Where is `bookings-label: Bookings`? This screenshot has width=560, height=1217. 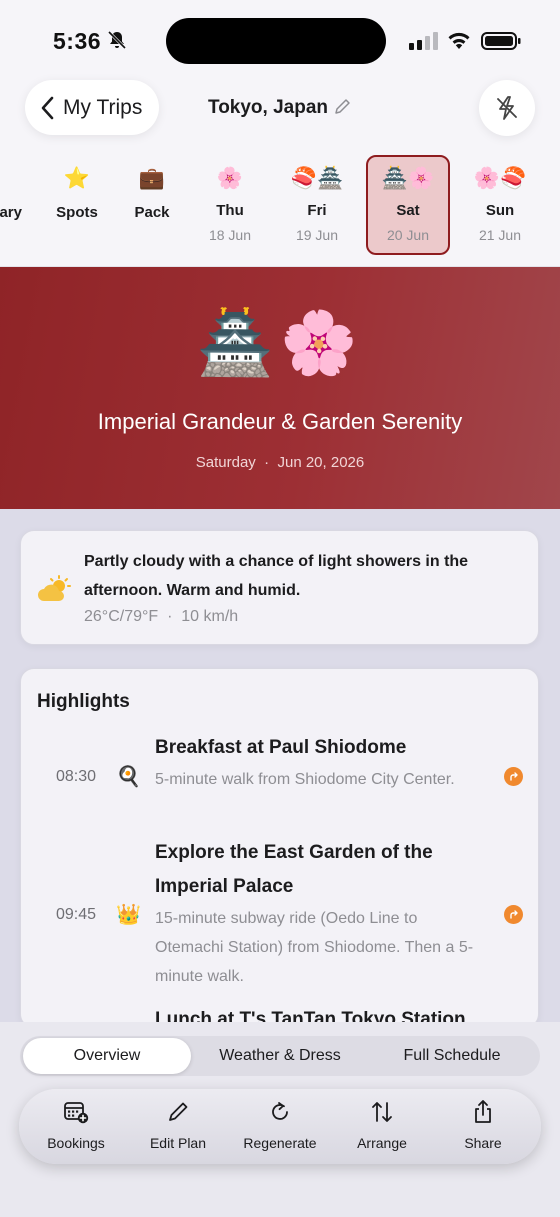 bookings-label: Bookings is located at coordinates (76, 1143).